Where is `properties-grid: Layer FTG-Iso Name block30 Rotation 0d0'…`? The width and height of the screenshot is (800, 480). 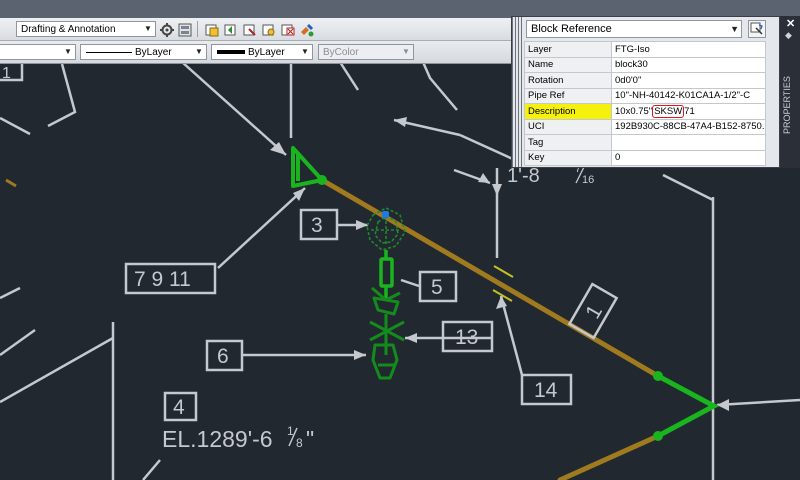
properties-grid: Layer FTG-Iso Name block30 Rotation 0d0'… is located at coordinates (645, 103).